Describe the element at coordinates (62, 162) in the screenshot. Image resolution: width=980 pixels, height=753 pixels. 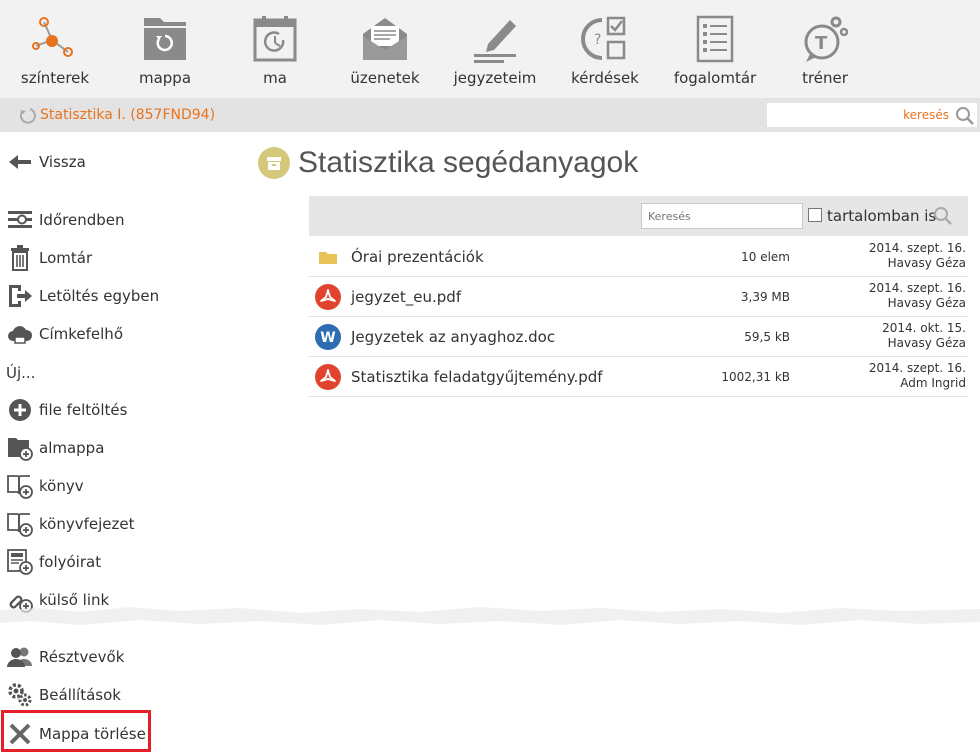
I see `back-label: Vissza` at that location.